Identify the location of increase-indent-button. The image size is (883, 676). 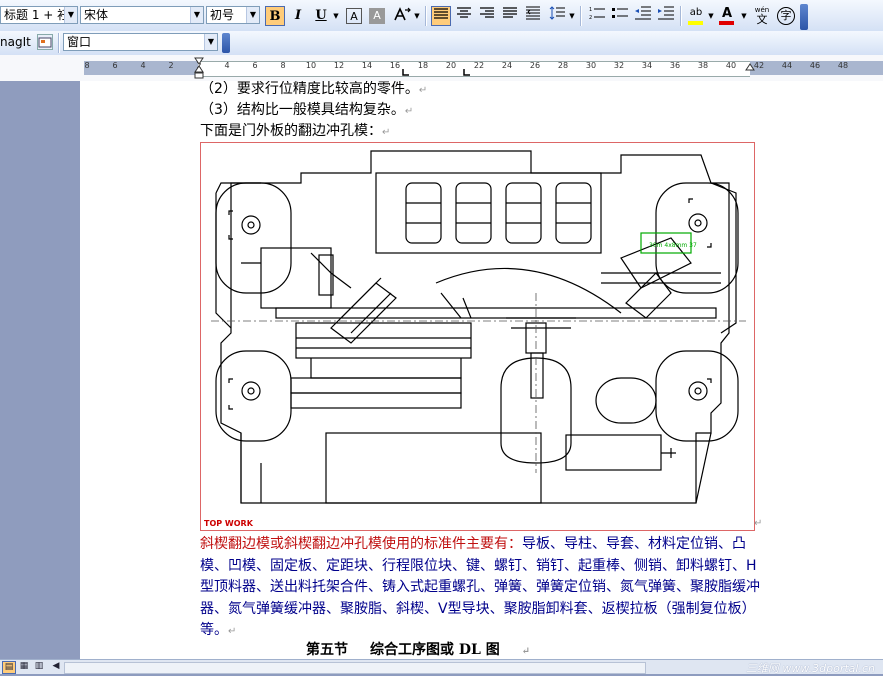
(666, 16).